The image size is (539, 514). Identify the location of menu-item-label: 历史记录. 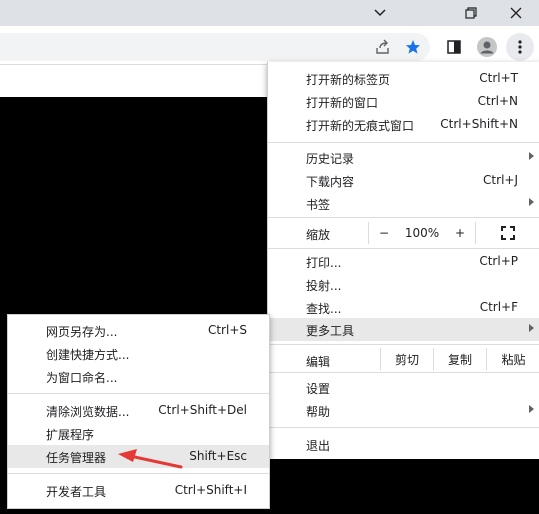
(330, 159).